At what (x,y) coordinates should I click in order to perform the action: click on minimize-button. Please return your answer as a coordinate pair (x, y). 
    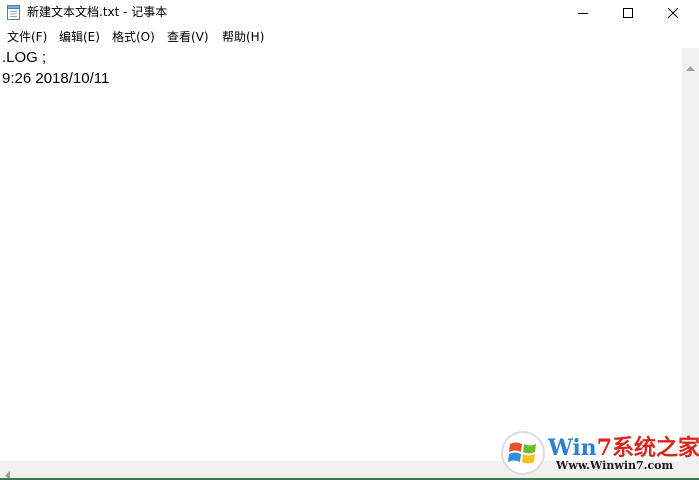
    Looking at the image, I should click on (583, 13).